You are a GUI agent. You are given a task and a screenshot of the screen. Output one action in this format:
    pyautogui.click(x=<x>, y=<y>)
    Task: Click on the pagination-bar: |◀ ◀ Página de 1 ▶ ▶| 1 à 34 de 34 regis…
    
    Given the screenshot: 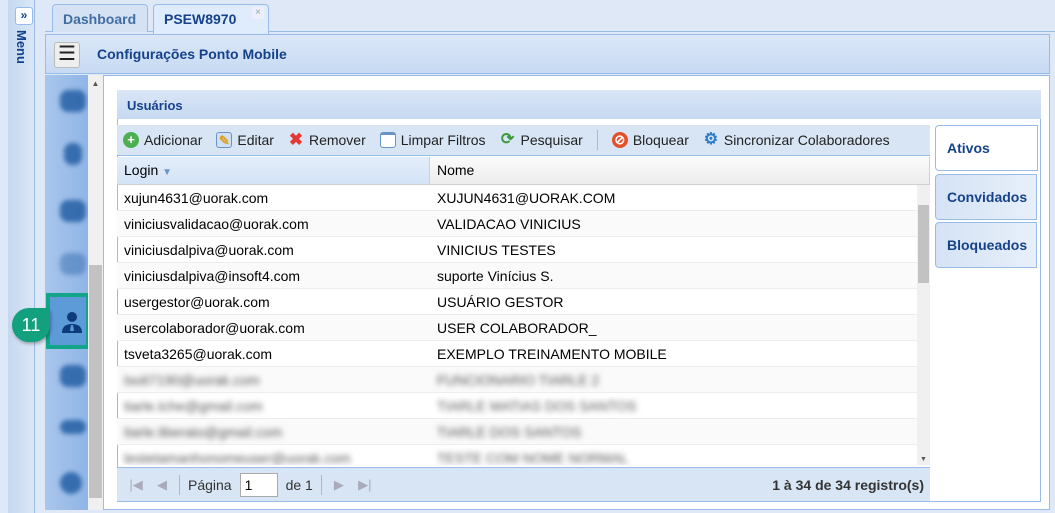 What is the action you would take?
    pyautogui.click(x=523, y=484)
    